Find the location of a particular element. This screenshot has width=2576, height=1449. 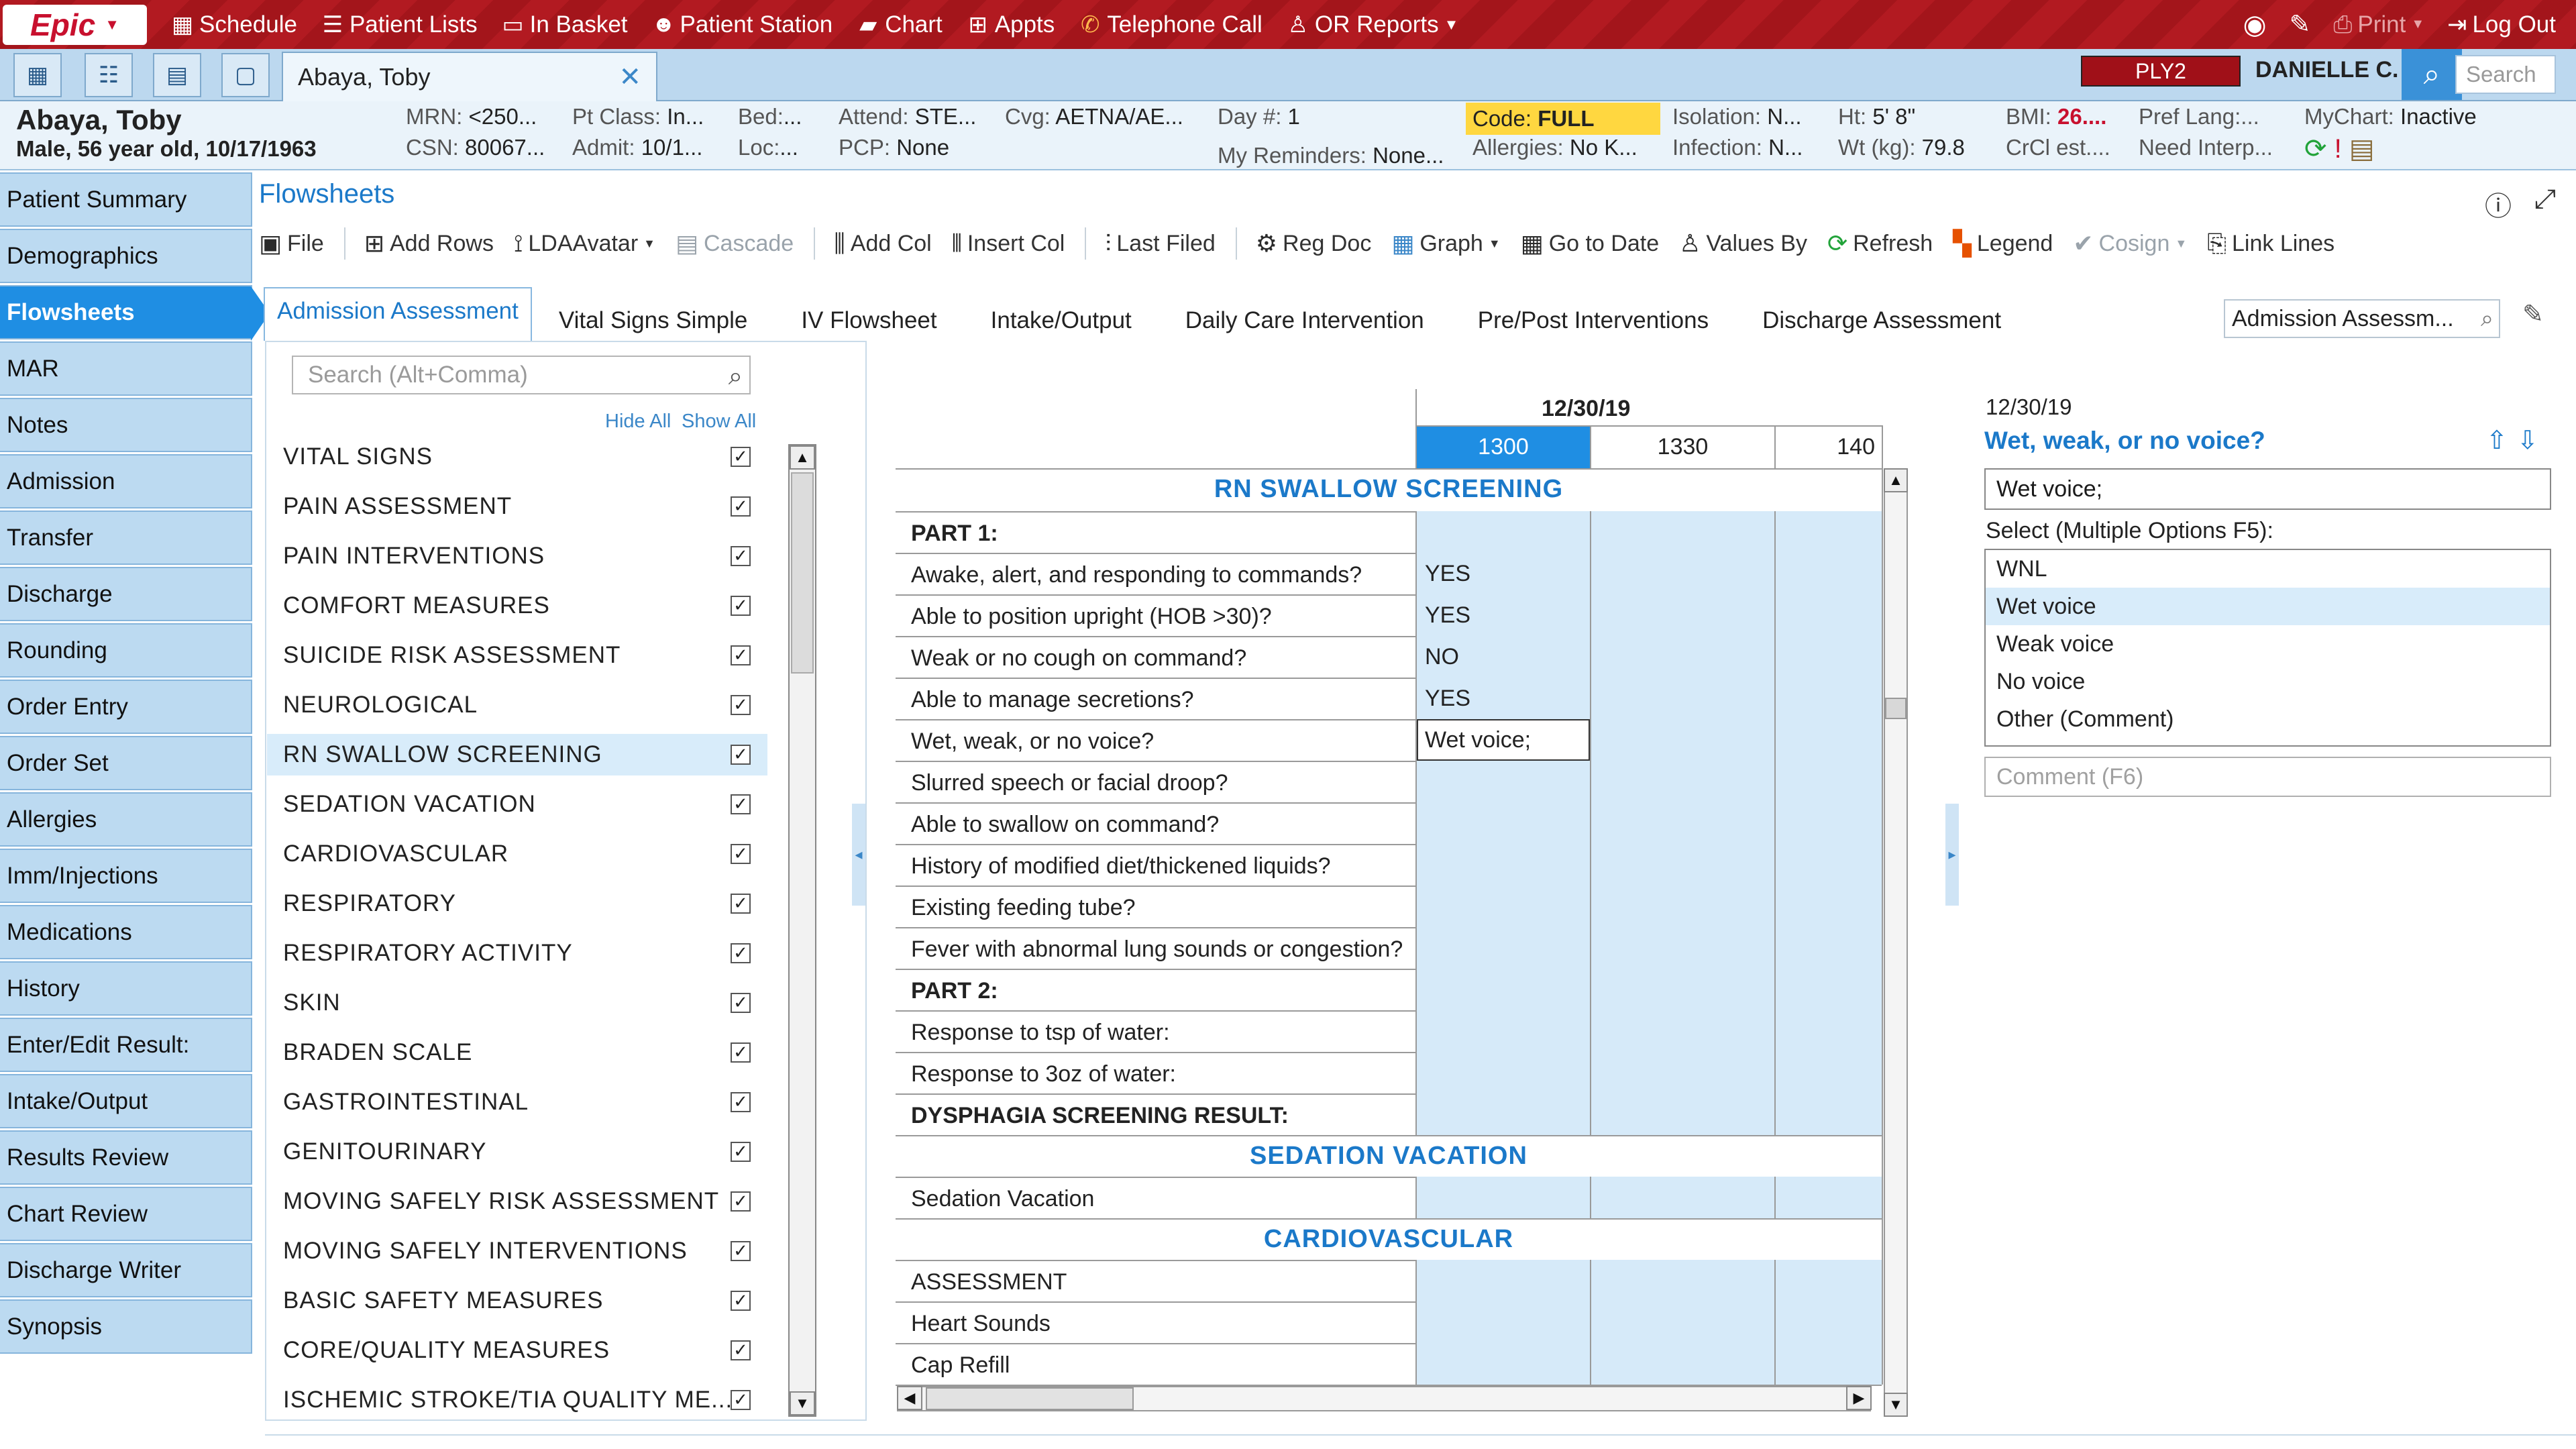

tab-vital-signs-simple: Vital Signs Simple is located at coordinates (653, 317).